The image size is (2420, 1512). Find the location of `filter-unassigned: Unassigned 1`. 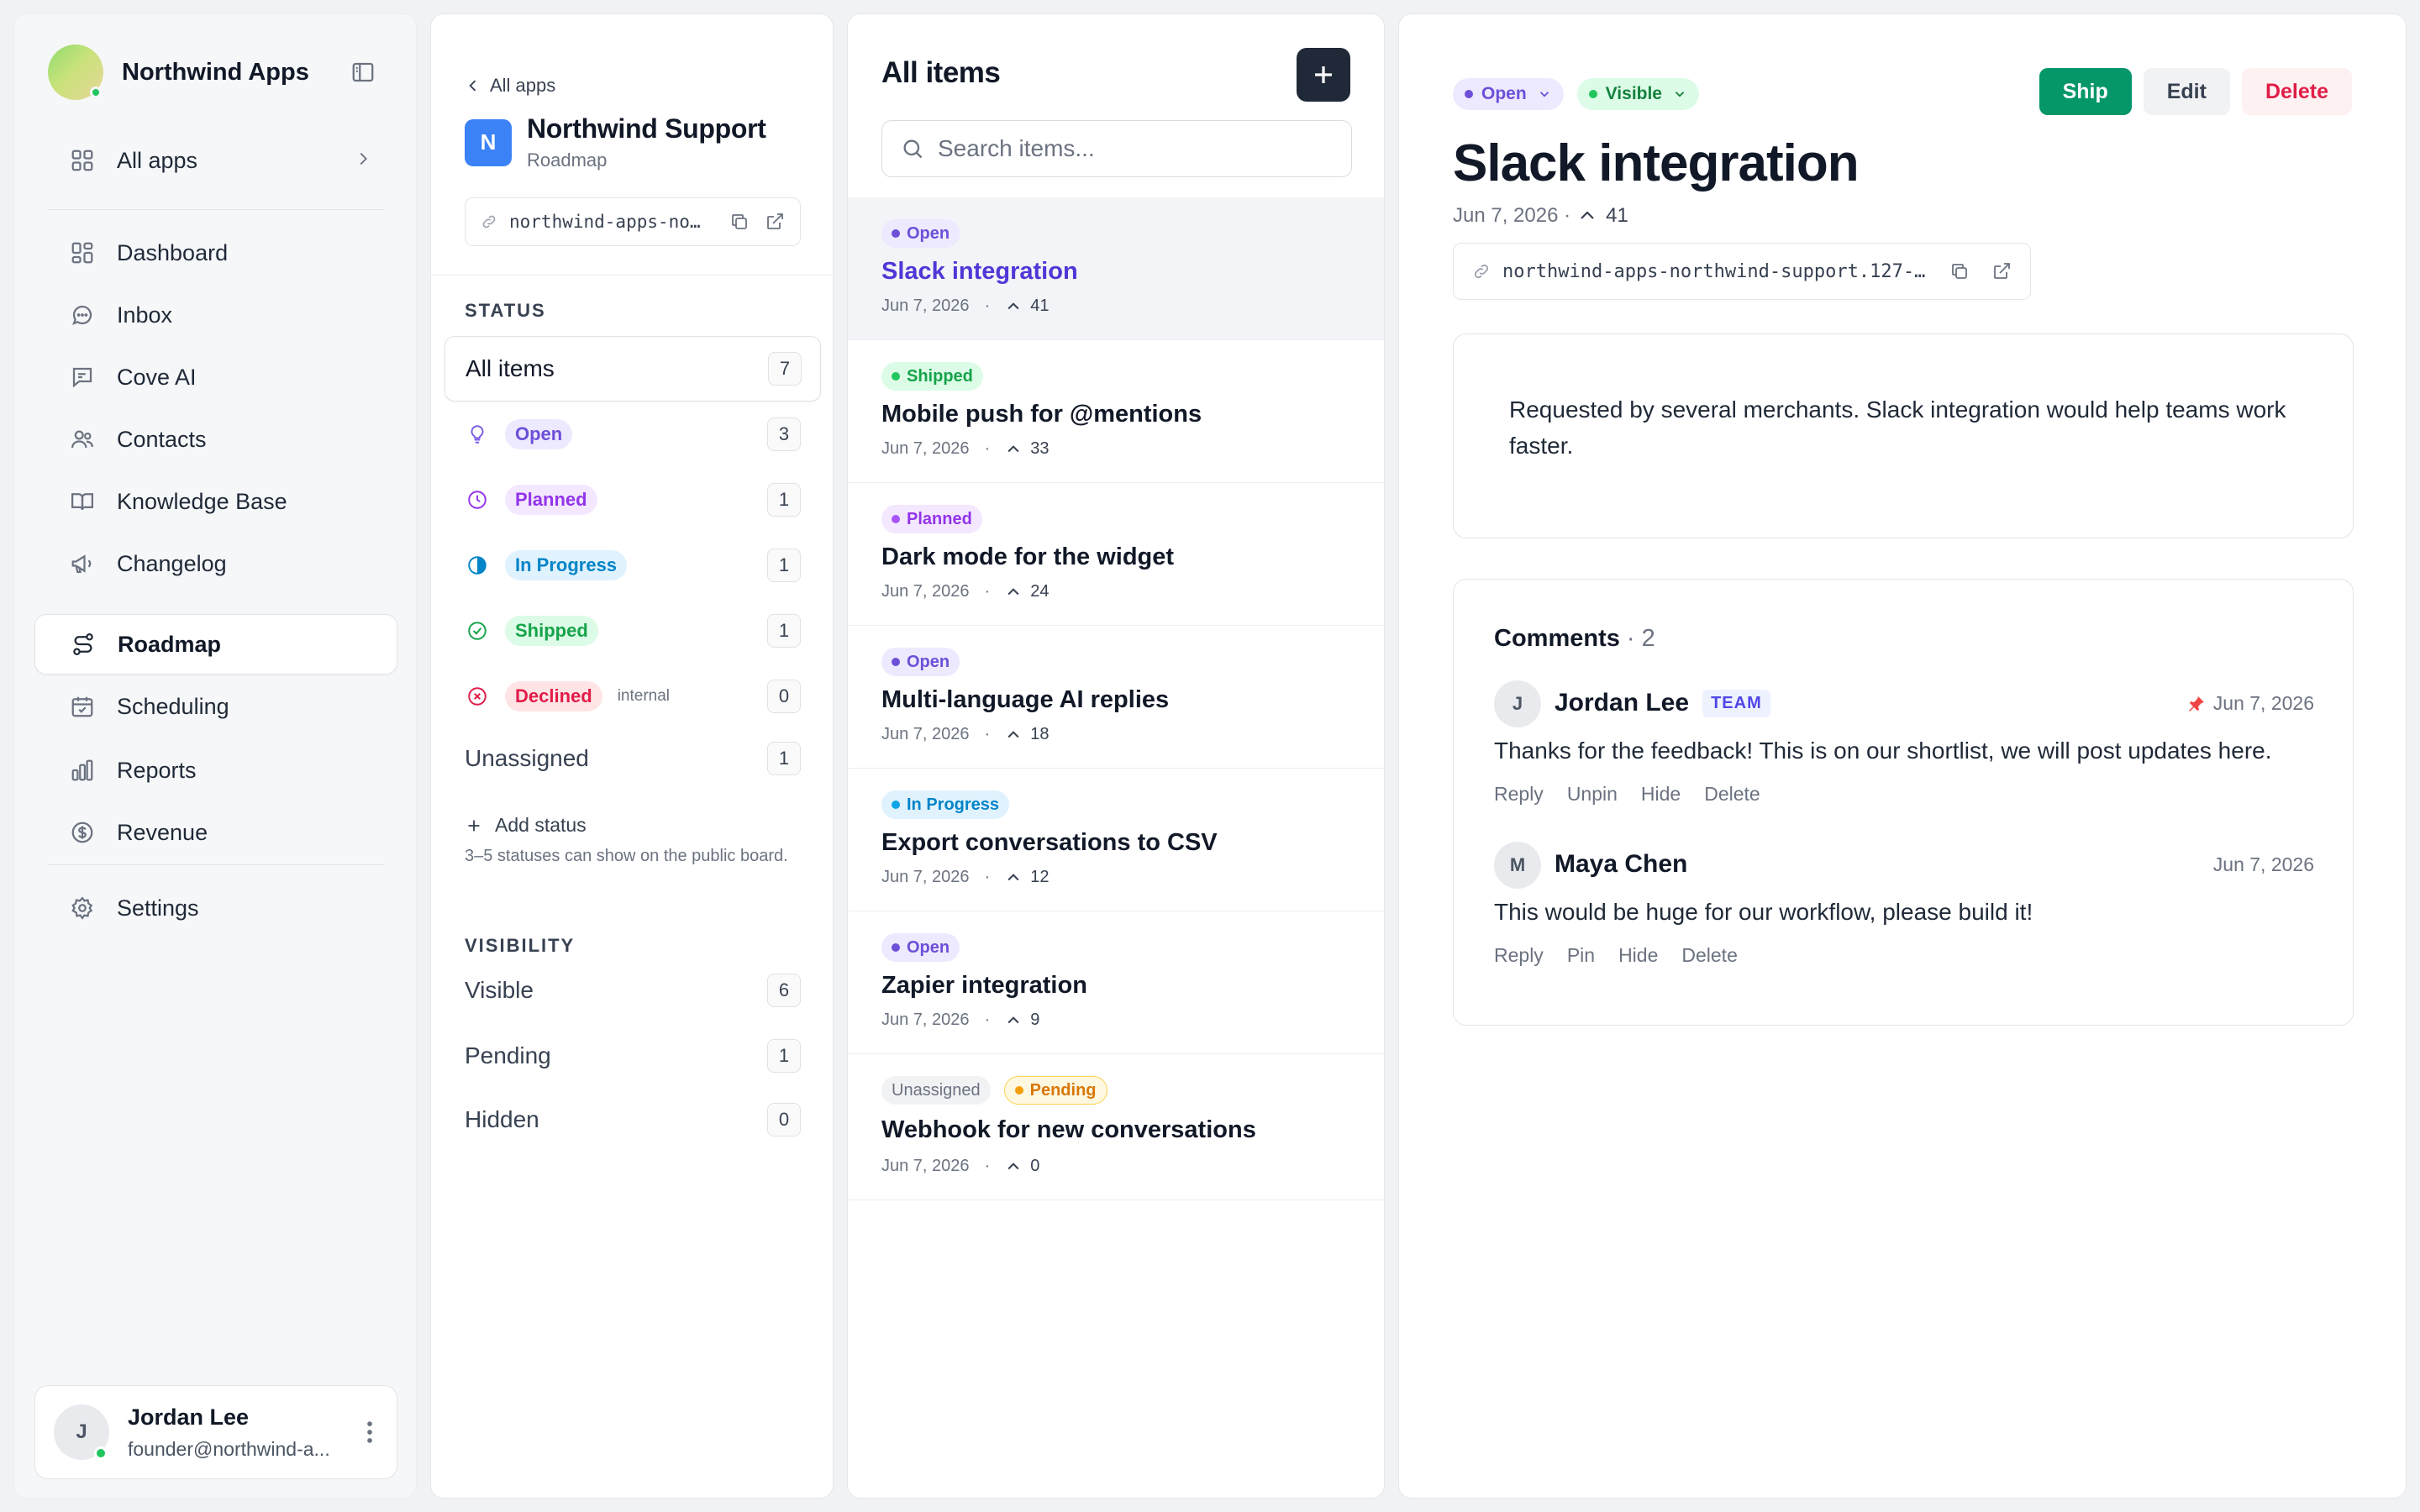

filter-unassigned: Unassigned 1 is located at coordinates (633, 758).